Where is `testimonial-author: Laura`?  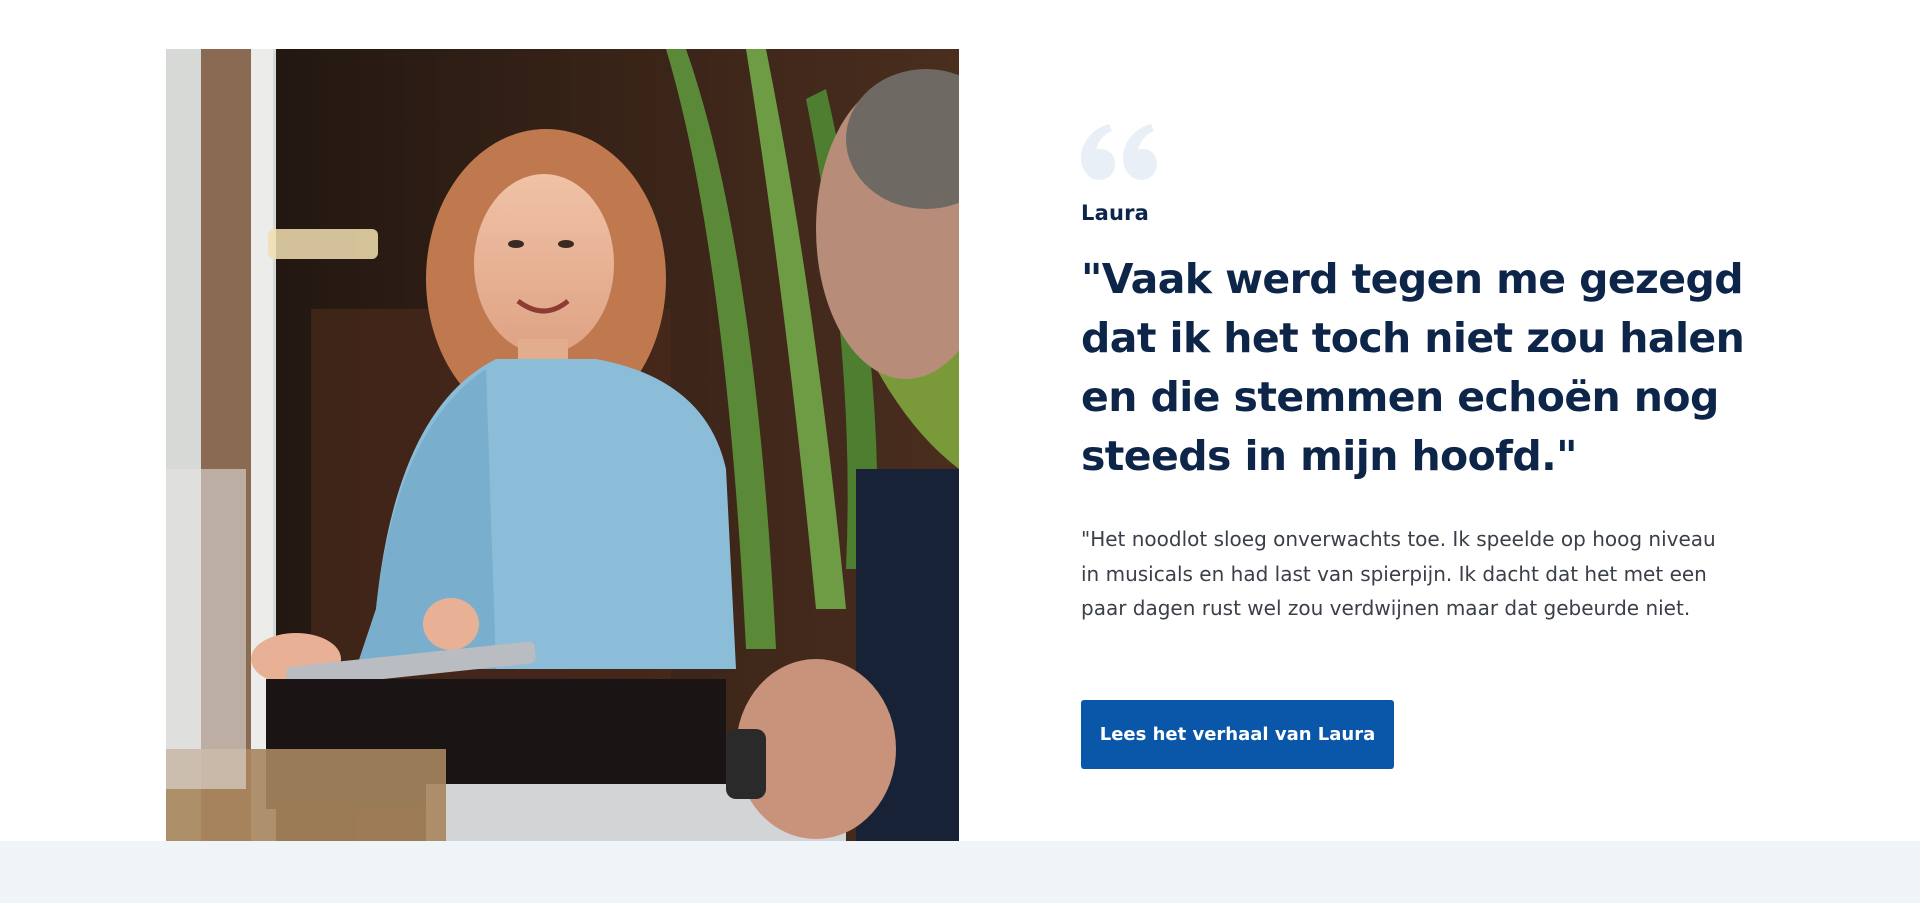 testimonial-author: Laura is located at coordinates (1115, 213).